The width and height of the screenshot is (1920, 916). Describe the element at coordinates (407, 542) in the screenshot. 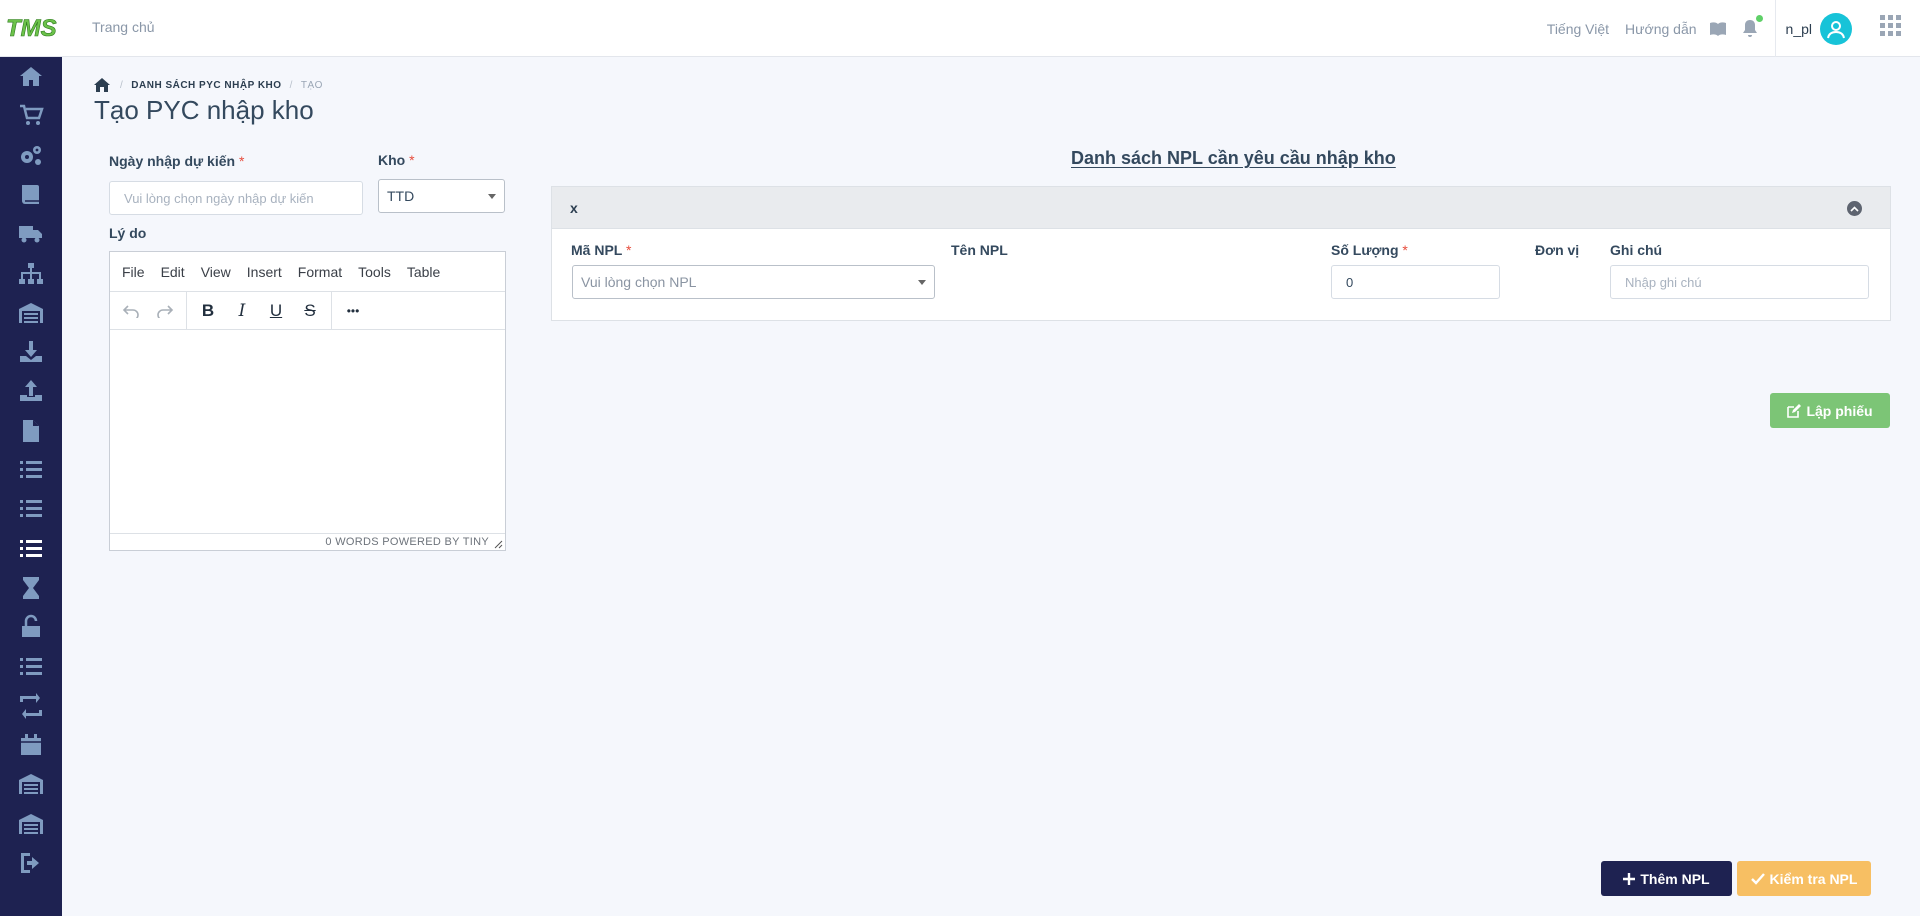

I see `editor-status-text: 0 WORDS POWERED BY TINY` at that location.